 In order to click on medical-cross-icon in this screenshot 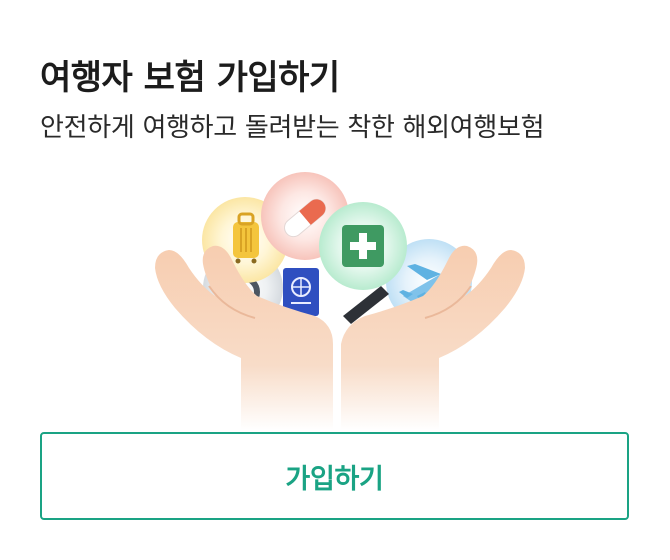, I will do `click(363, 246)`.